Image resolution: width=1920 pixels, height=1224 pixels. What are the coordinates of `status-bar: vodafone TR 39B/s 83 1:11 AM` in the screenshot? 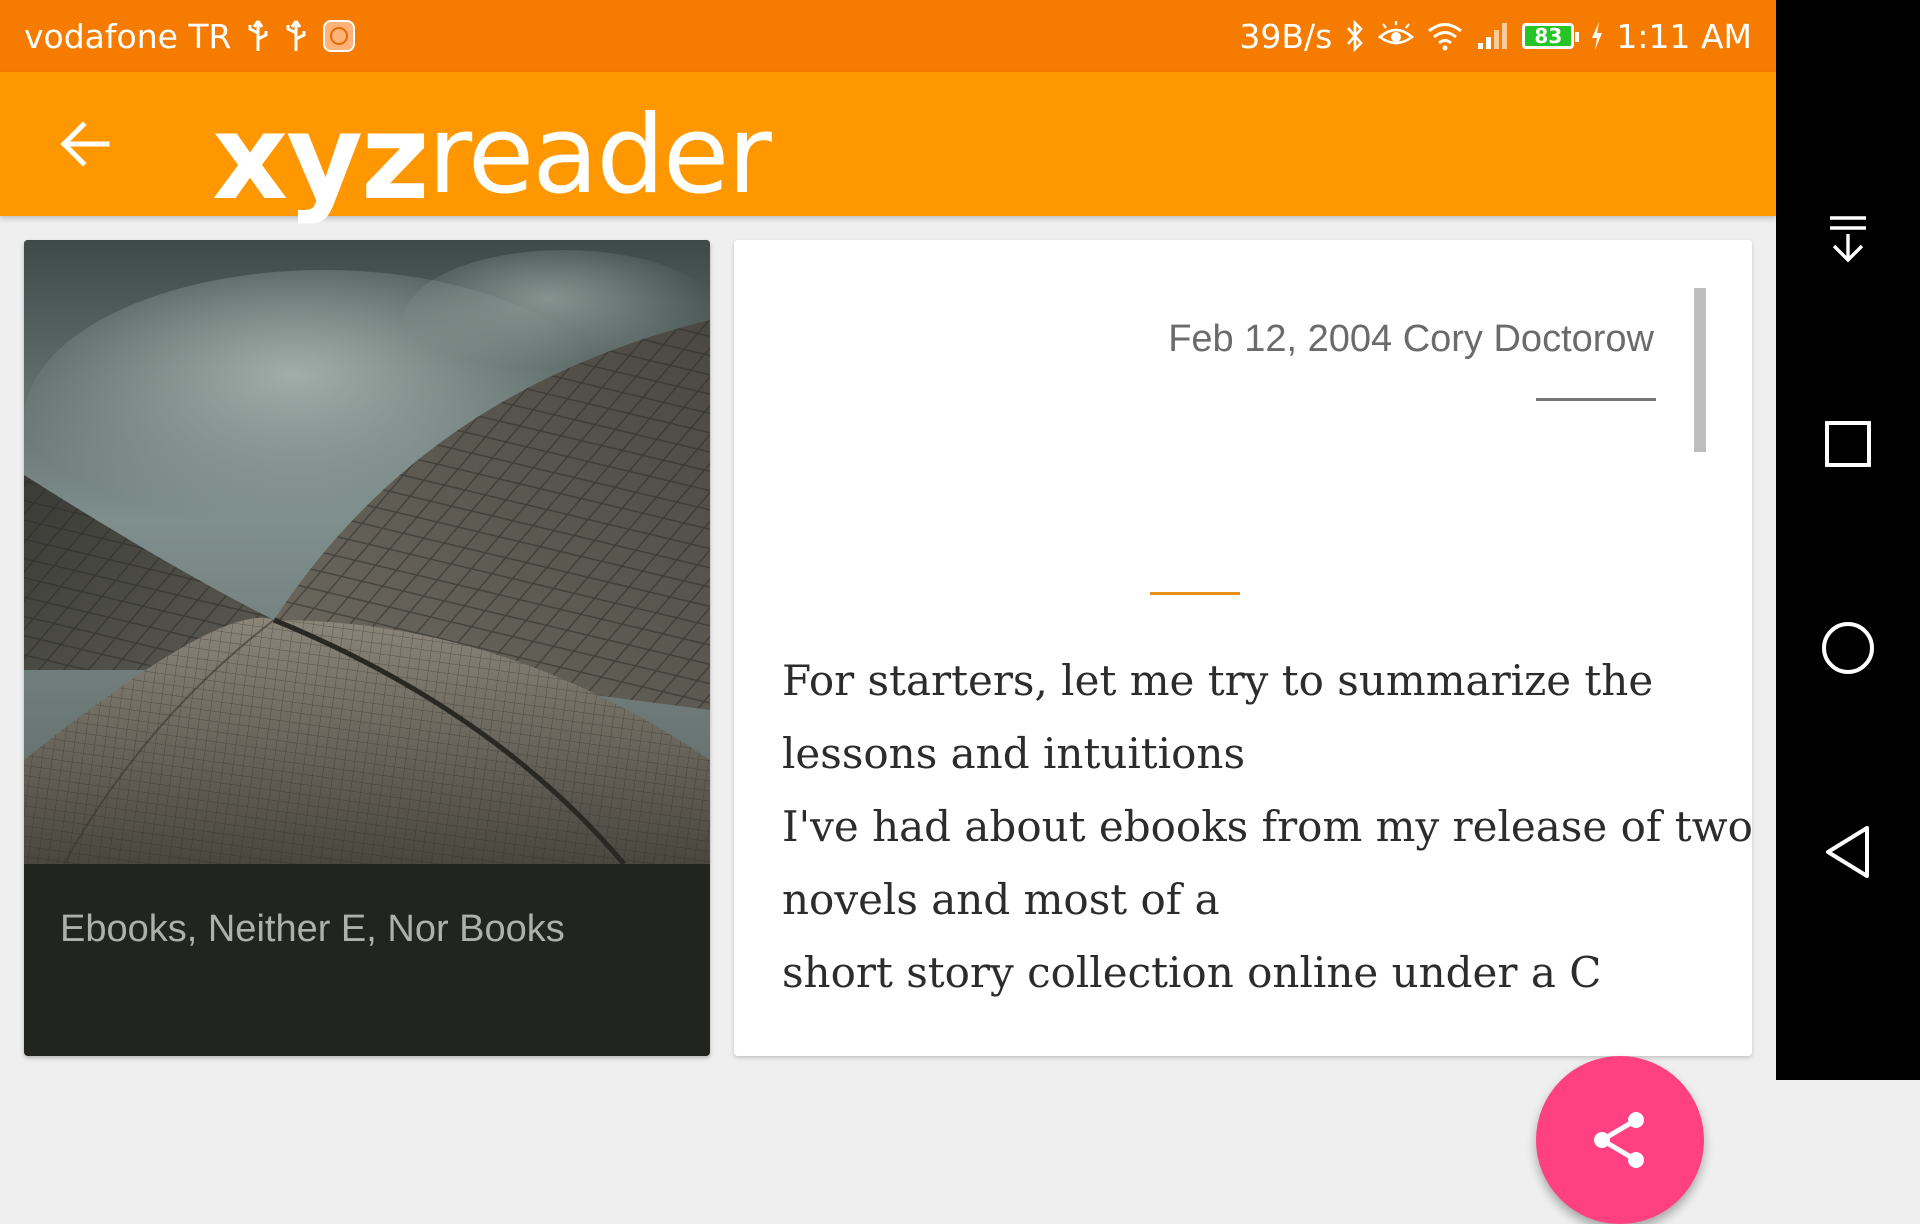 It's located at (888, 36).